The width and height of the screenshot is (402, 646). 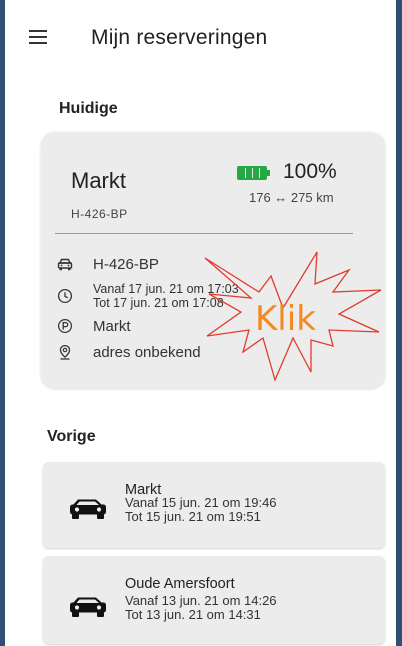 What do you see at coordinates (98, 180) in the screenshot?
I see `current-location-name: Markt` at bounding box center [98, 180].